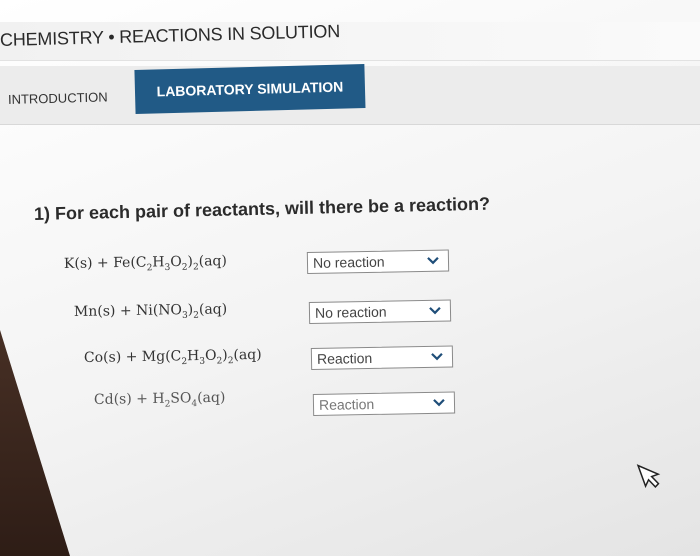 The image size is (700, 556). What do you see at coordinates (58, 98) in the screenshot?
I see `tab-introduction: INTRODUCTION` at bounding box center [58, 98].